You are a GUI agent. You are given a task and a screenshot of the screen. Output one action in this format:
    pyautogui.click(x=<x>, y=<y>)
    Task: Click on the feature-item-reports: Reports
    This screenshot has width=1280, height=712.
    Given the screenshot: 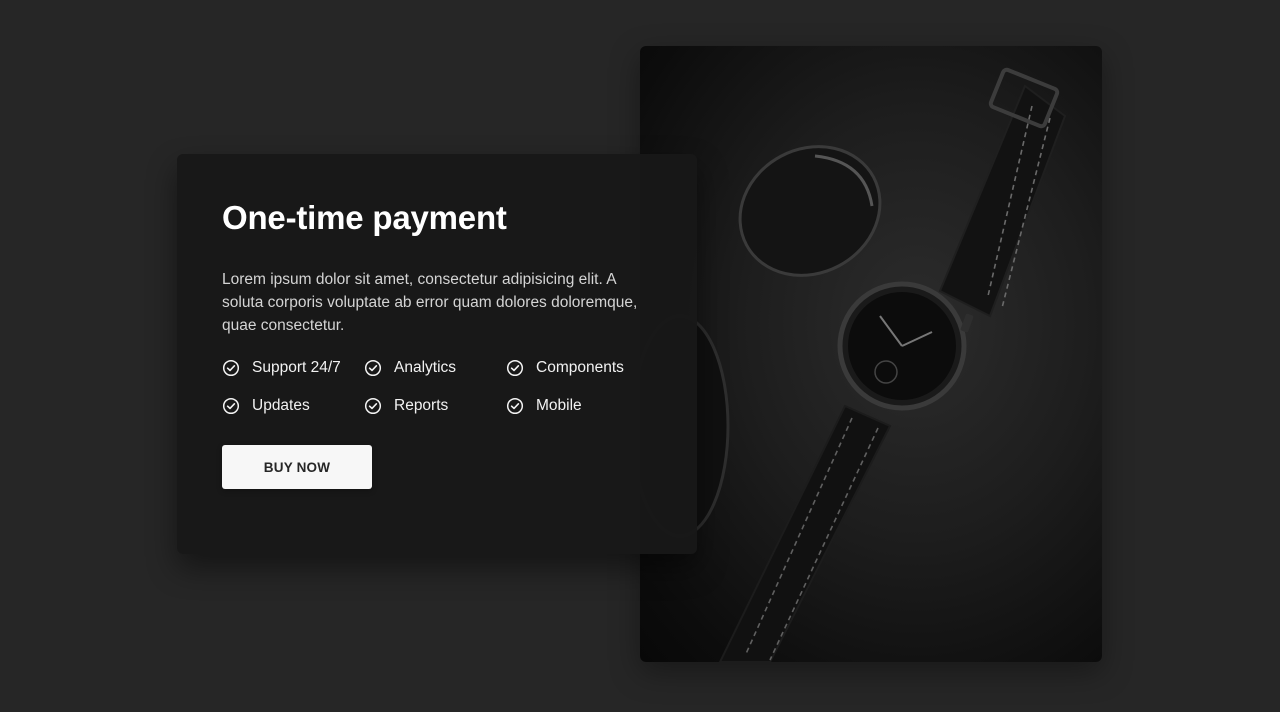 What is the action you would take?
    pyautogui.click(x=435, y=406)
    